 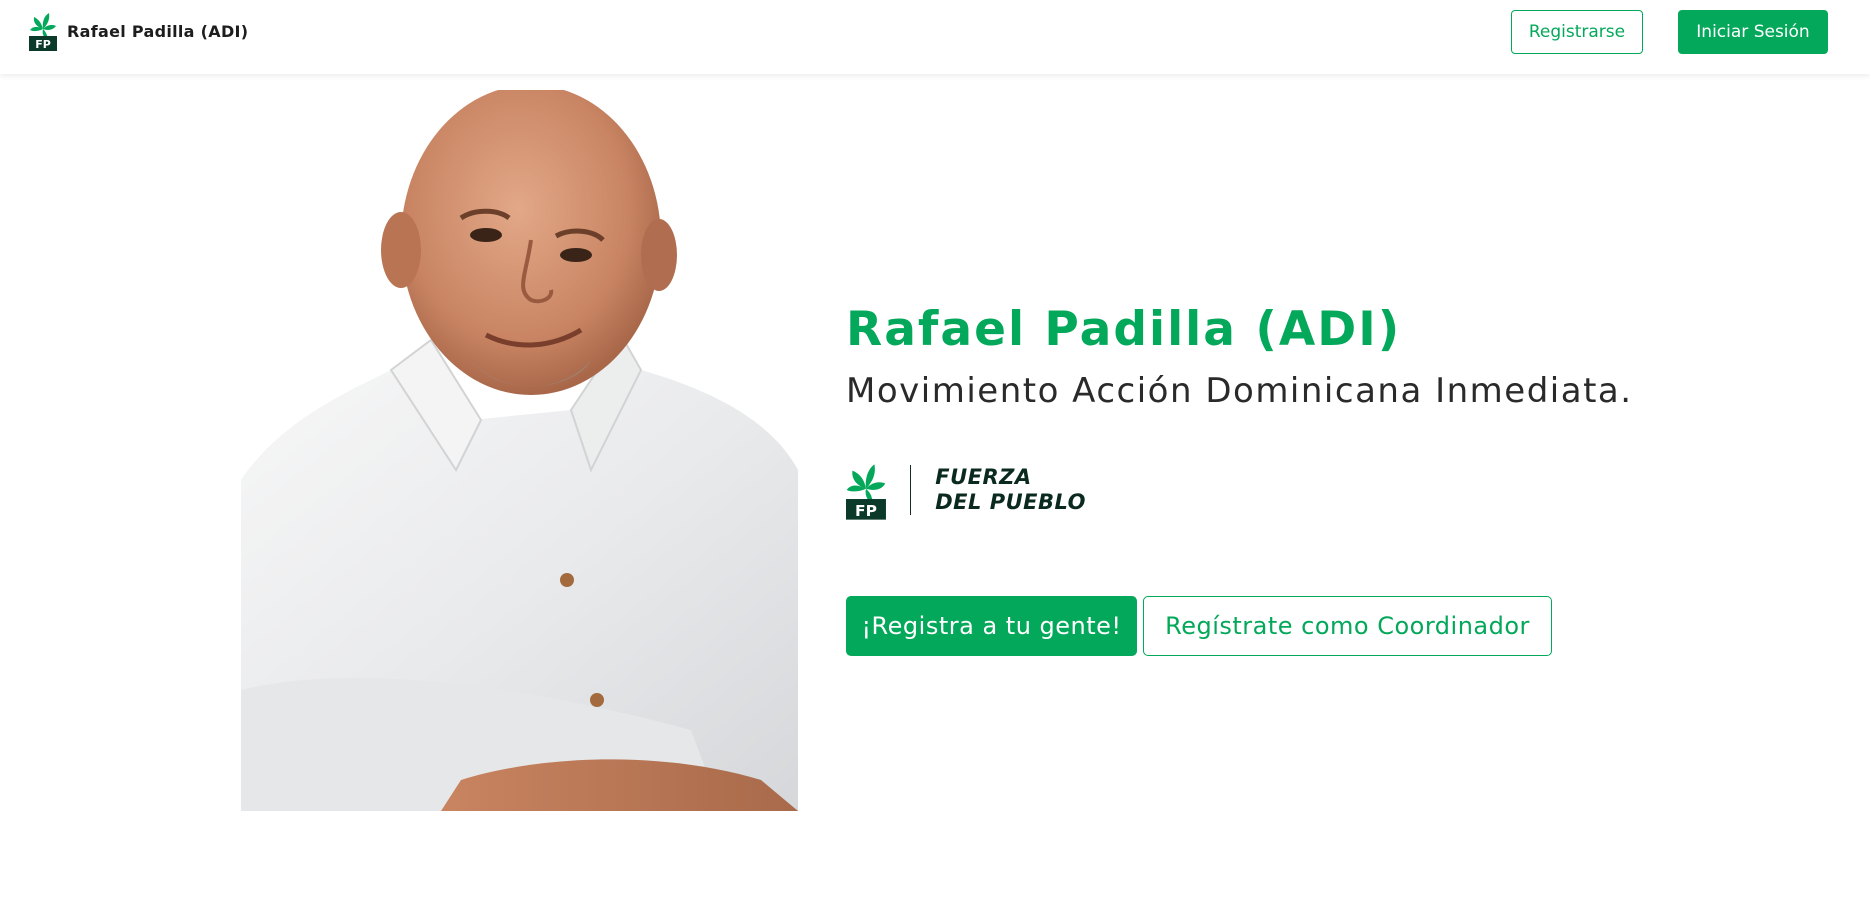 What do you see at coordinates (1347, 626) in the screenshot?
I see `register-as-coordinator-button: Regístrate como Coordinador` at bounding box center [1347, 626].